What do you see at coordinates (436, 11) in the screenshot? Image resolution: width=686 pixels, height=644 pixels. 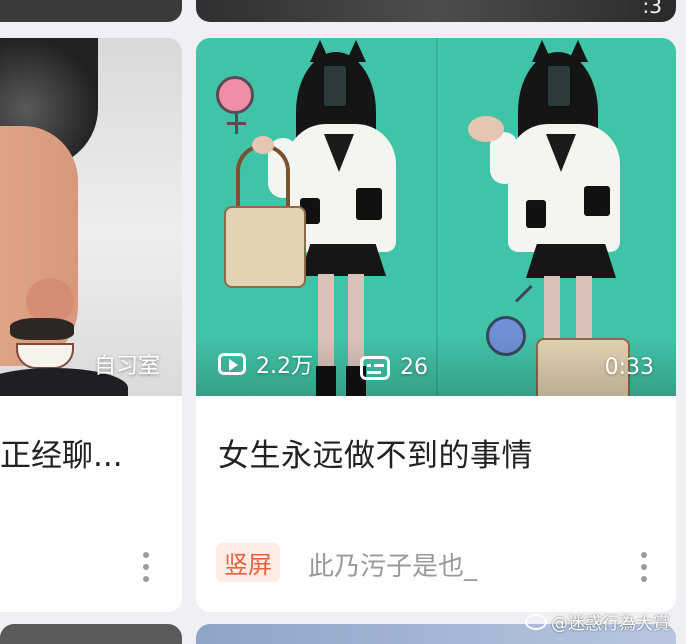 I see `top-right-card-thumbnail: :3` at bounding box center [436, 11].